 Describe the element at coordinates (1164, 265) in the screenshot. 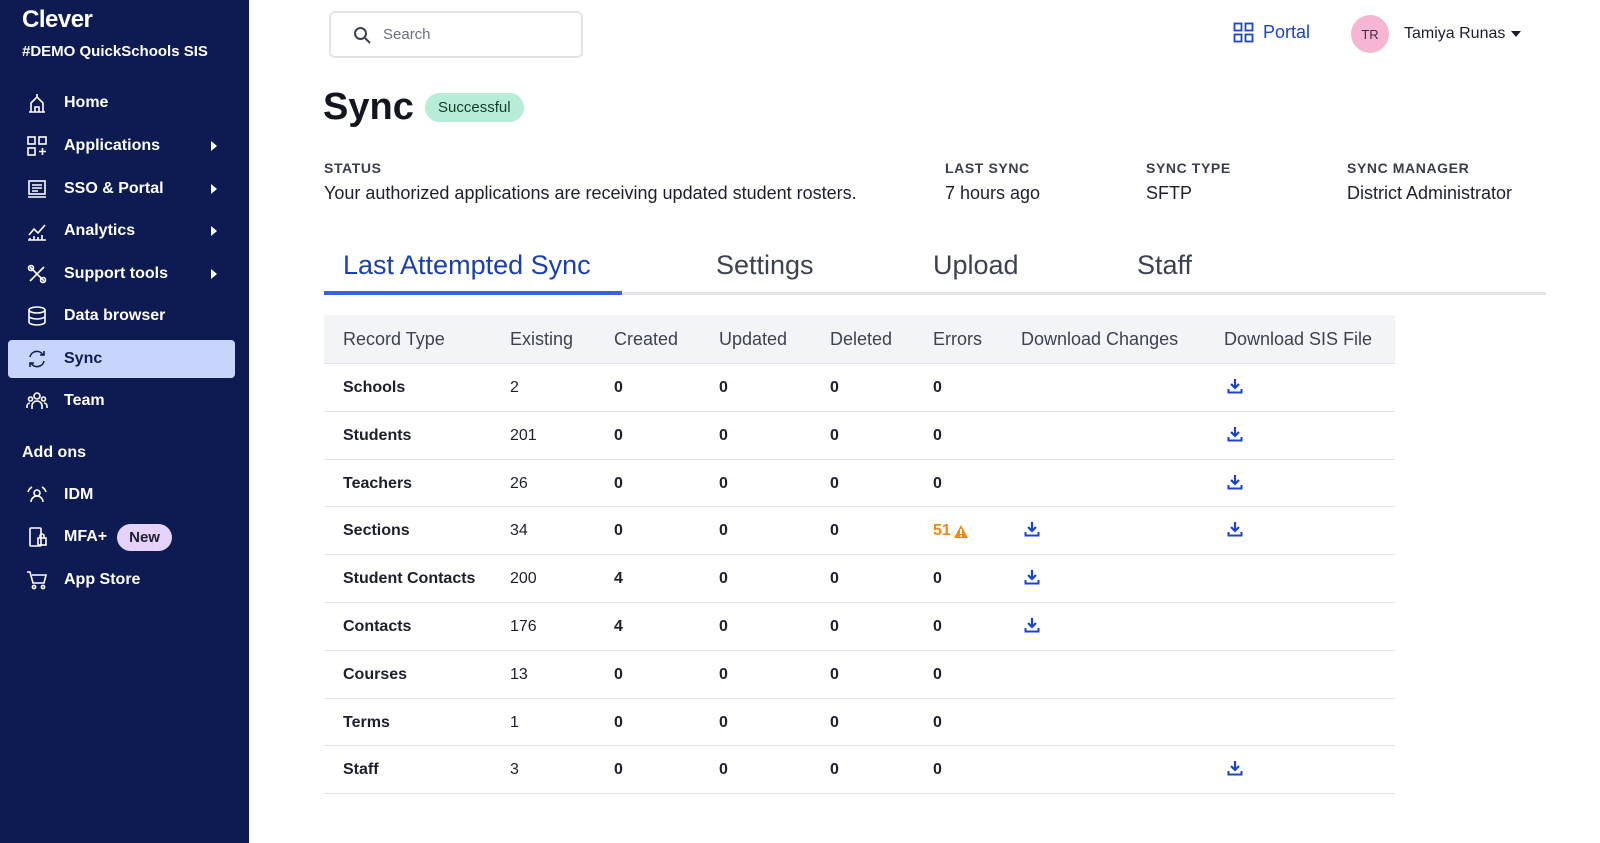

I see `tab-staff: Staff` at that location.